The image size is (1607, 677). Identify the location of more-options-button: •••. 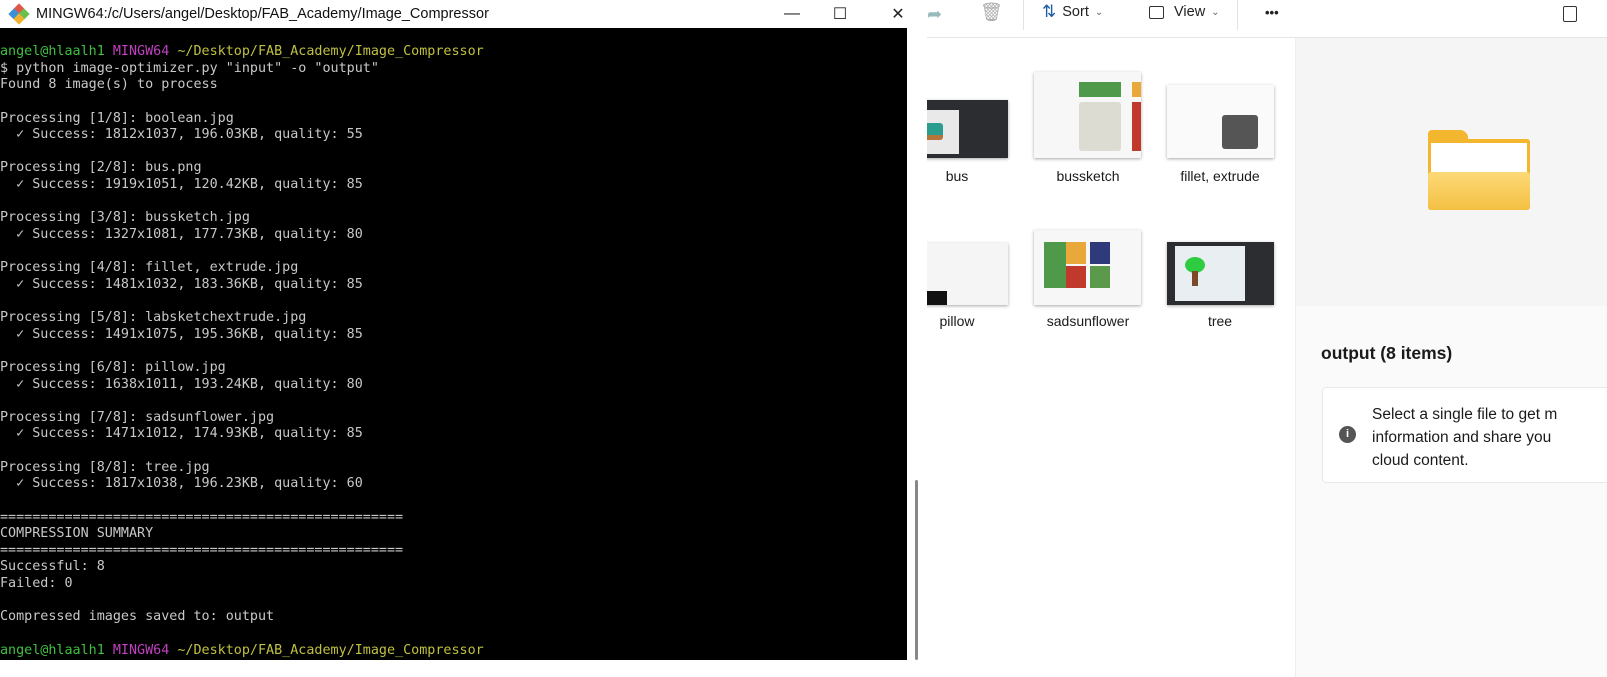
(1272, 12).